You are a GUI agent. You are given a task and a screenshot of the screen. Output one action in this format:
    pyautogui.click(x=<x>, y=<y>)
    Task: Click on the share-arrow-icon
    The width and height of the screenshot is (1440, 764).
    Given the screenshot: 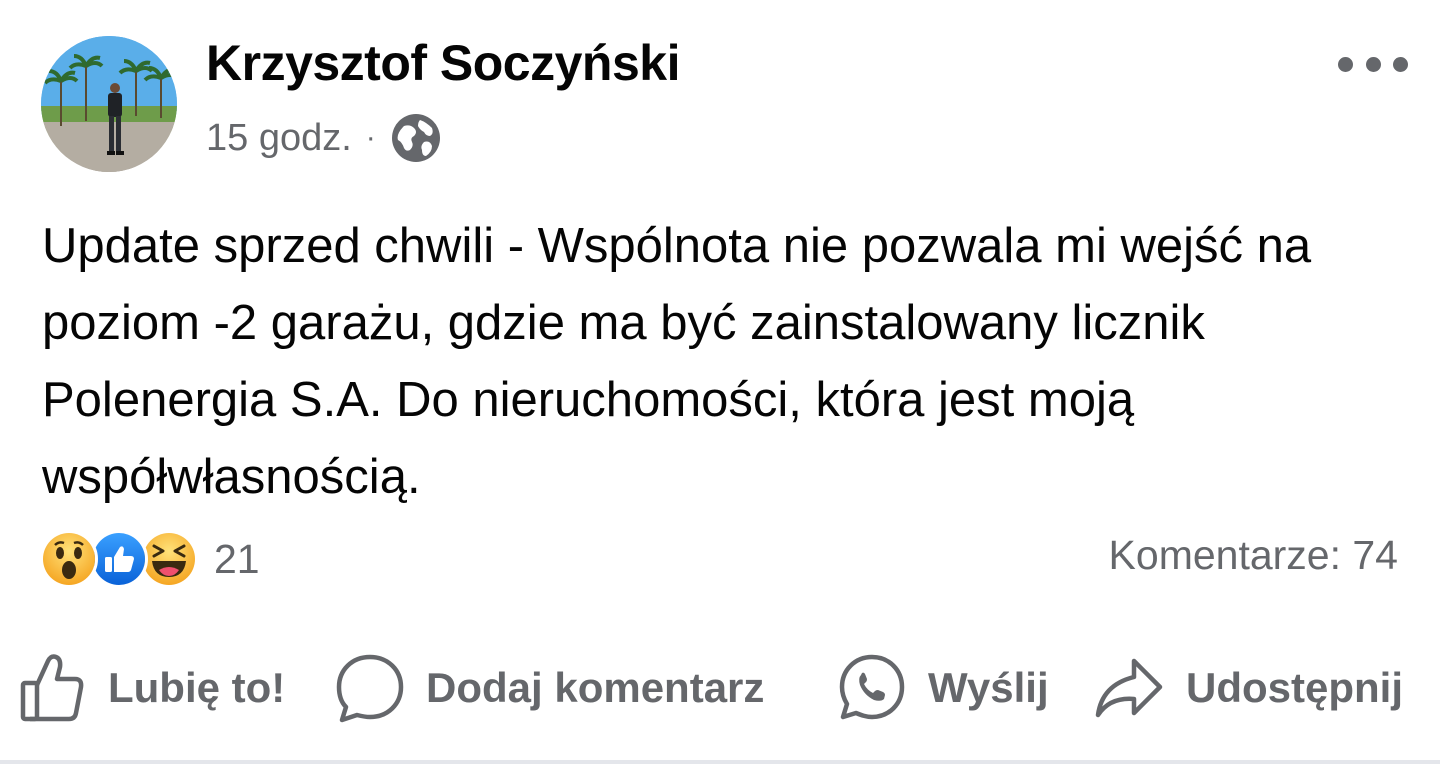 What is the action you would take?
    pyautogui.click(x=1129, y=688)
    